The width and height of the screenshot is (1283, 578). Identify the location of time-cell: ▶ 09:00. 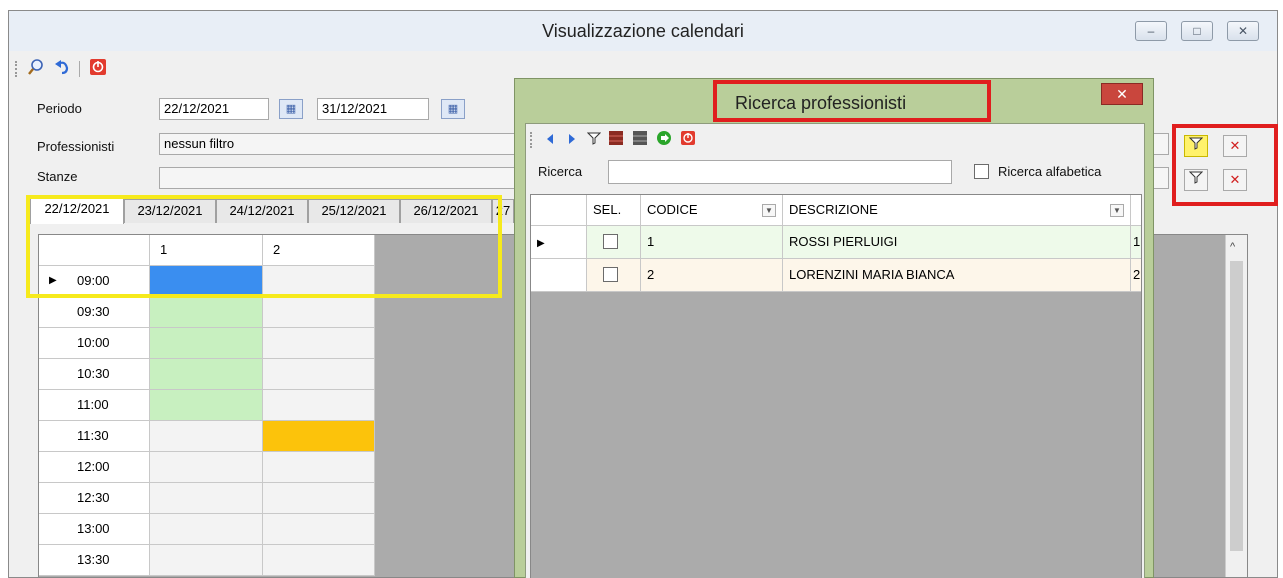
(94, 281).